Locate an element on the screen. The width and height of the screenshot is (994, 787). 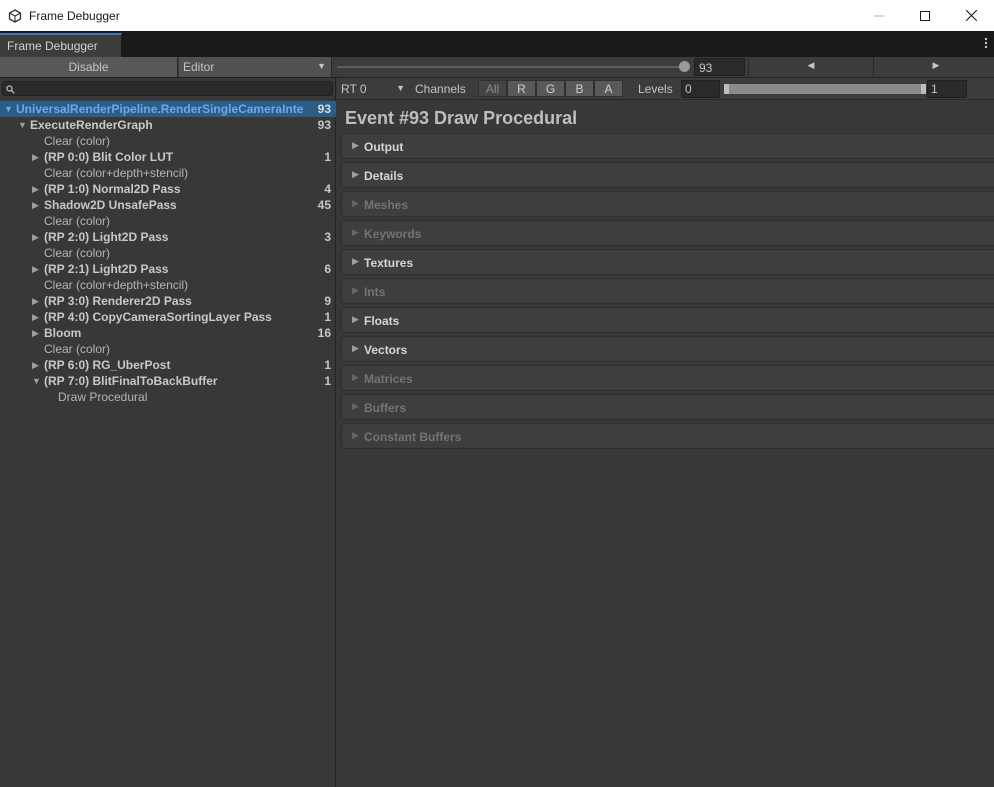
prev-event-icon: ◀ is located at coordinates (811, 65).